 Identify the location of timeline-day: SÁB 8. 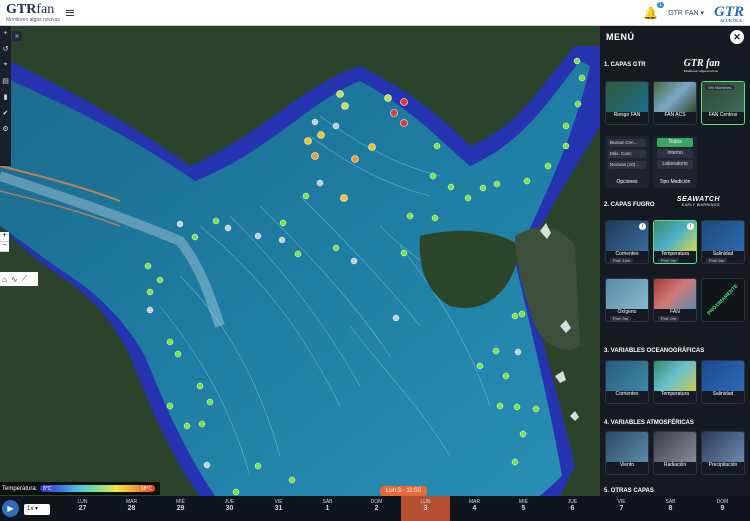
(670, 506).